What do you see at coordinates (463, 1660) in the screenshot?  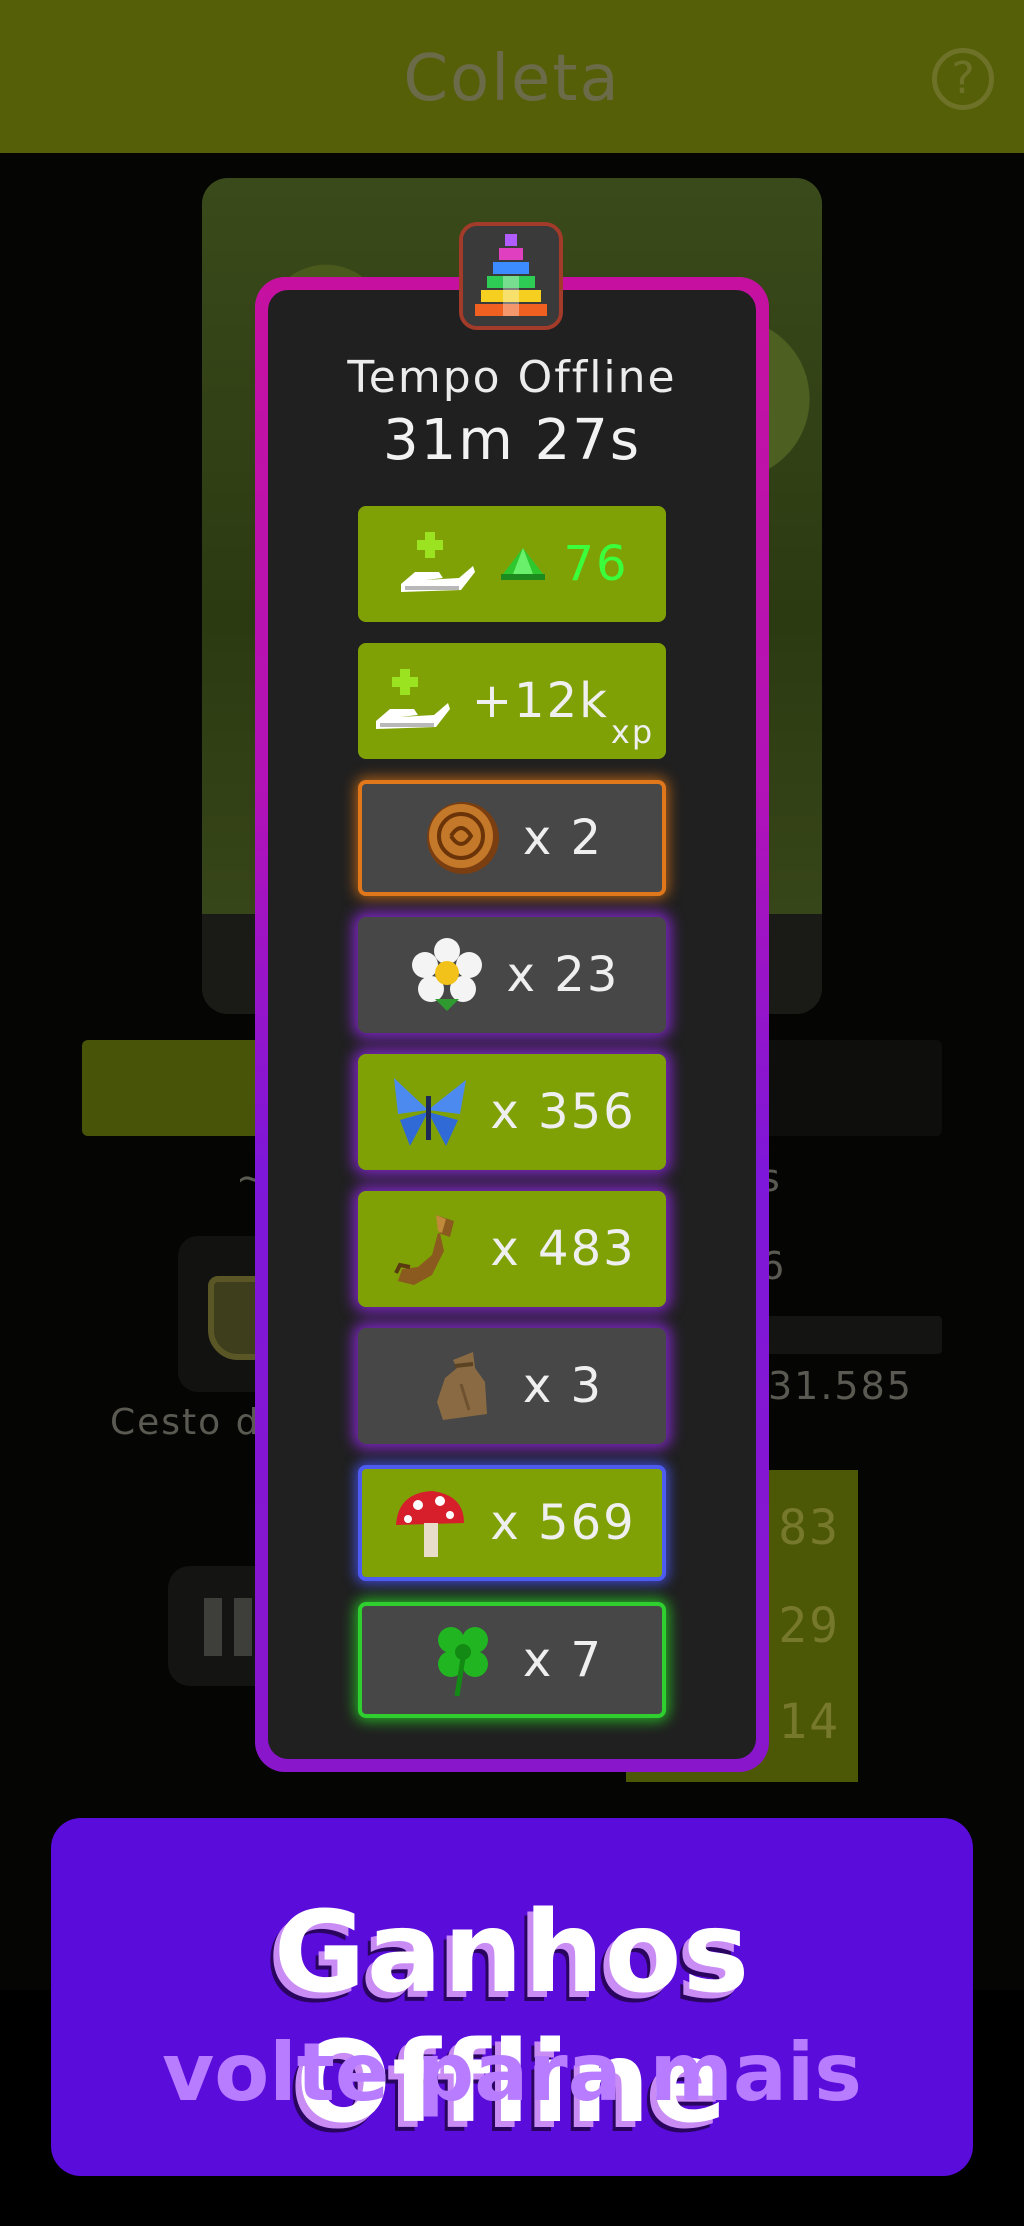 I see `clover-icon` at bounding box center [463, 1660].